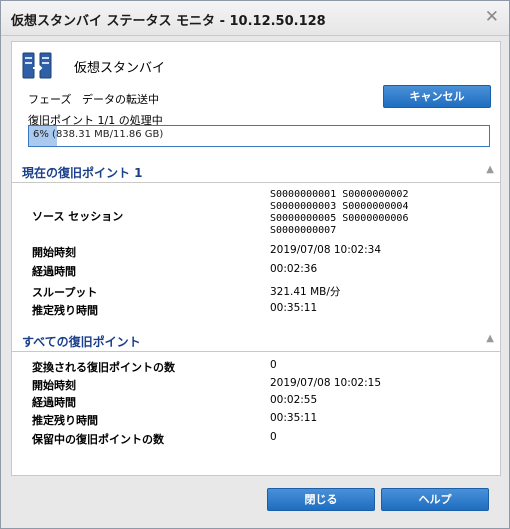  I want to click on session-line: S0000000005 S0000000006, so click(339, 218).